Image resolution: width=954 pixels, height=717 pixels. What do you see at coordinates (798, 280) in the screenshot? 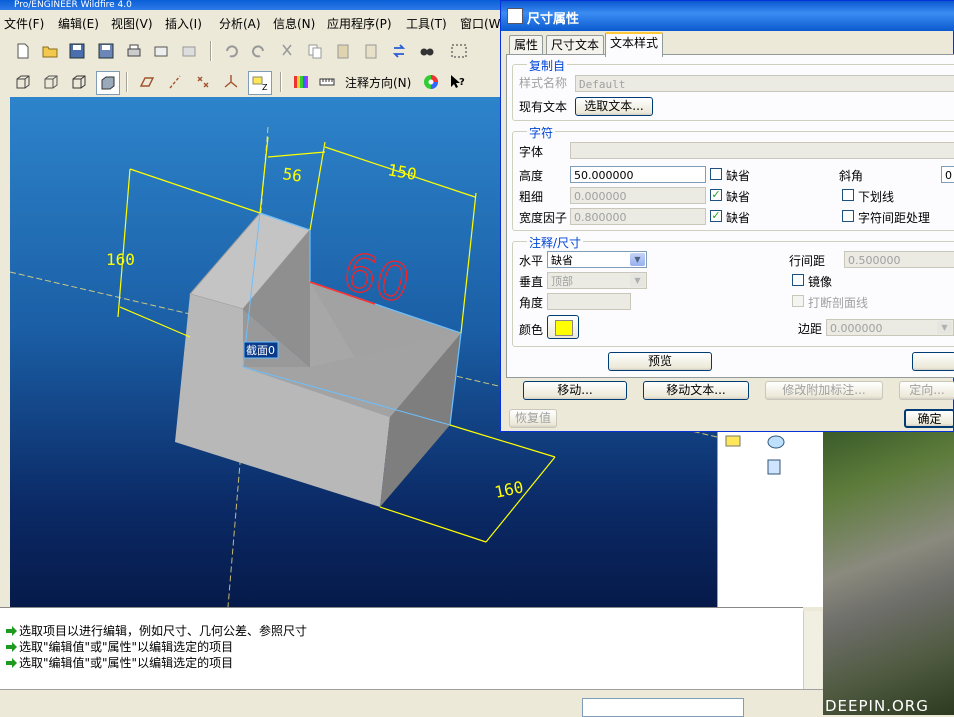
I see `mirror-checkbox` at bounding box center [798, 280].